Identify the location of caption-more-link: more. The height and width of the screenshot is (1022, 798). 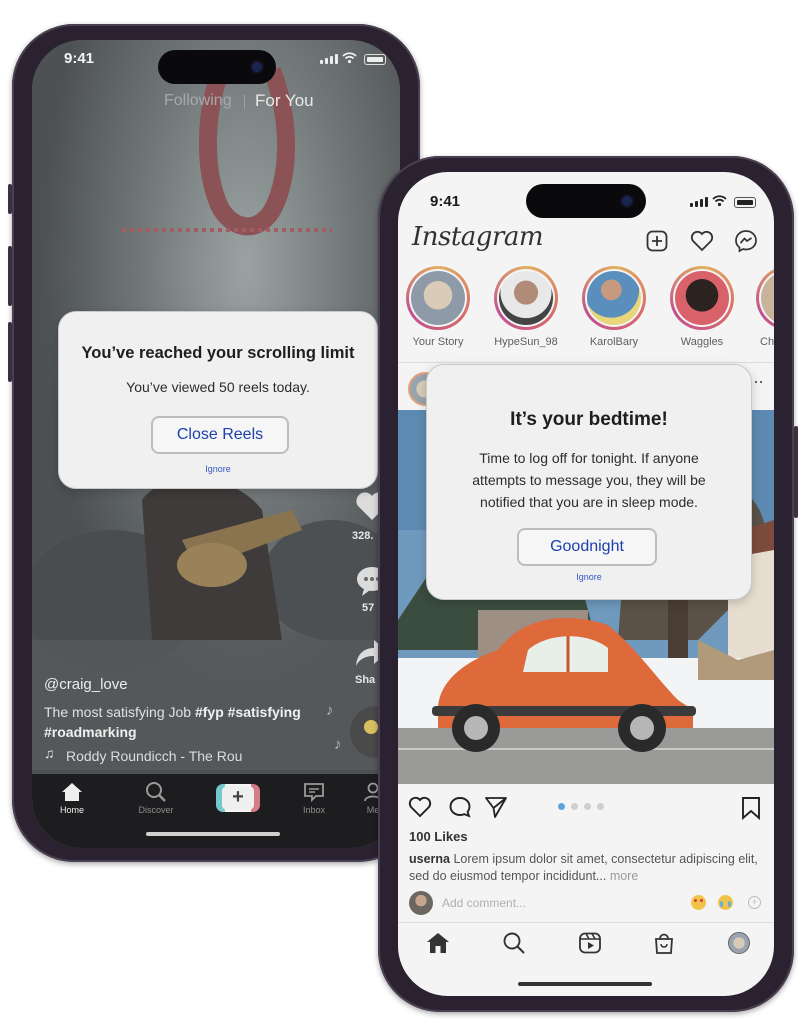
(622, 876).